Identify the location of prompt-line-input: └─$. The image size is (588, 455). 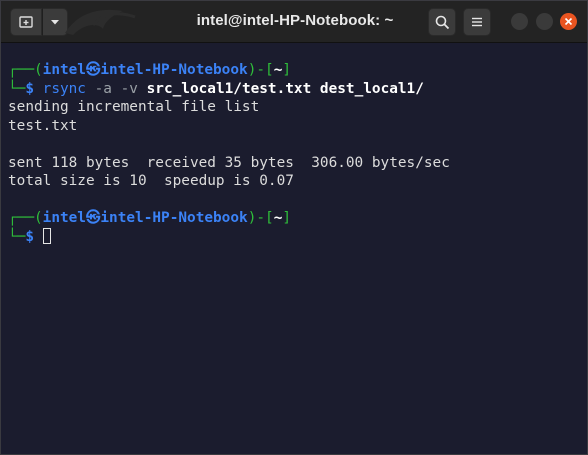
(295, 237).